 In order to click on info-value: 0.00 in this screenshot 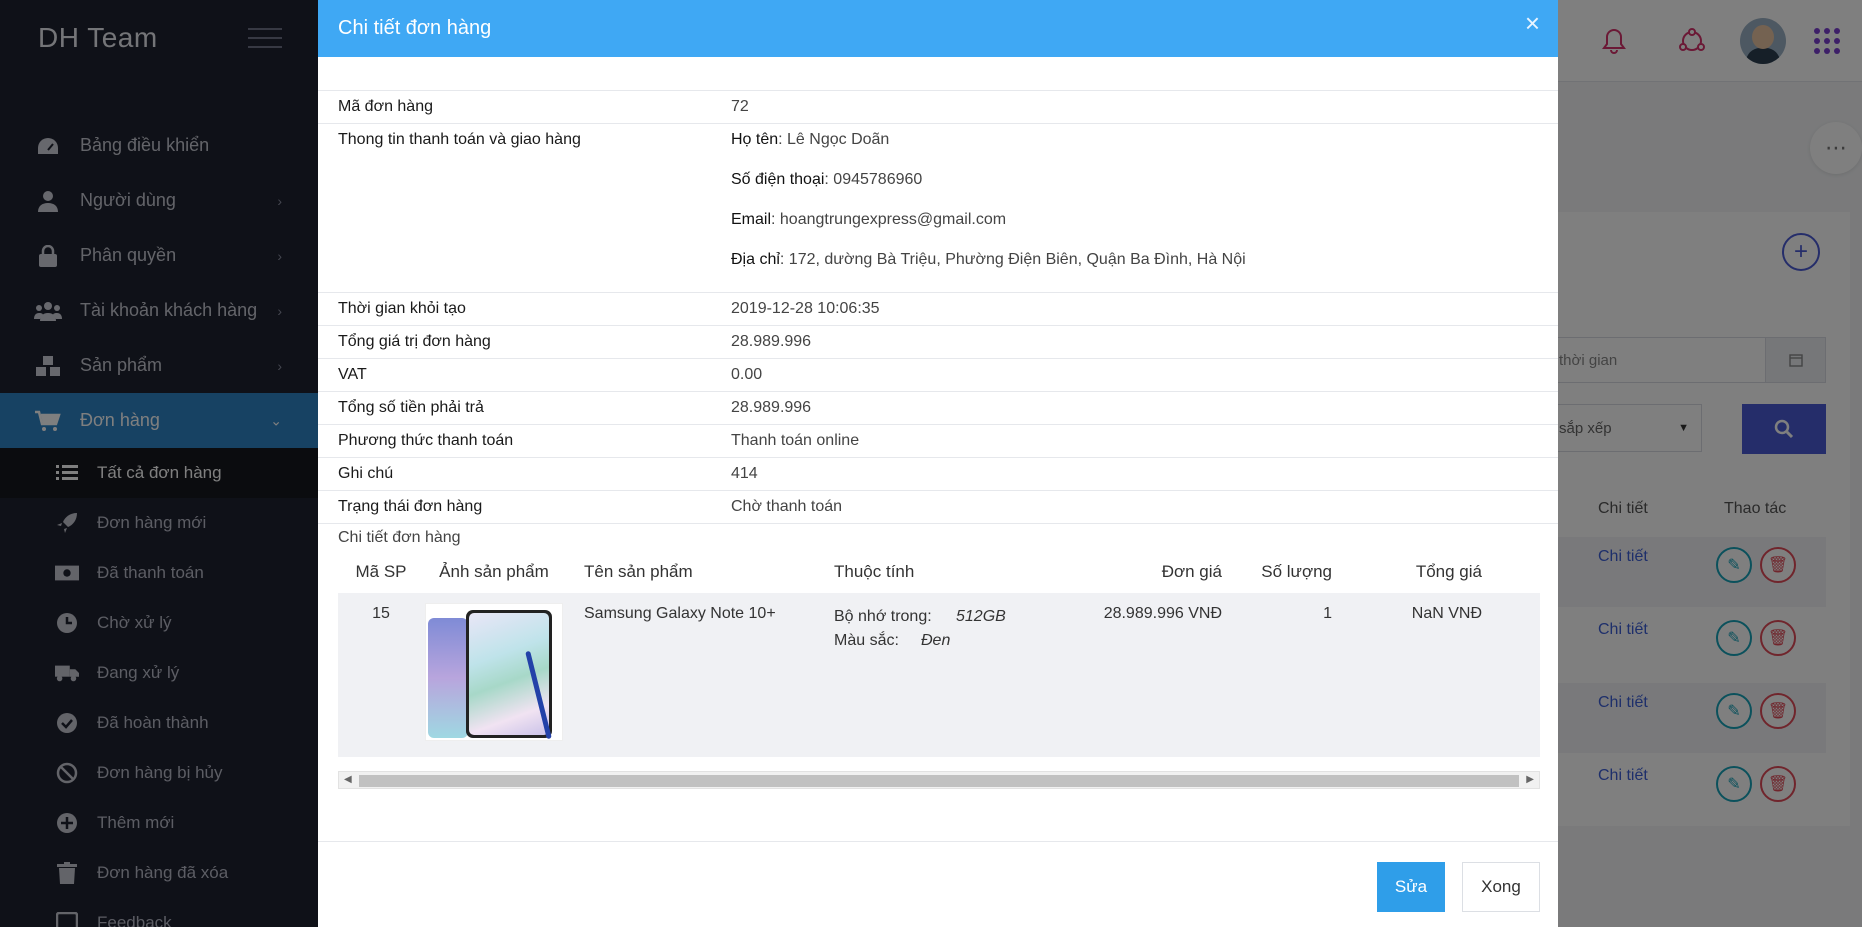, I will do `click(747, 374)`.